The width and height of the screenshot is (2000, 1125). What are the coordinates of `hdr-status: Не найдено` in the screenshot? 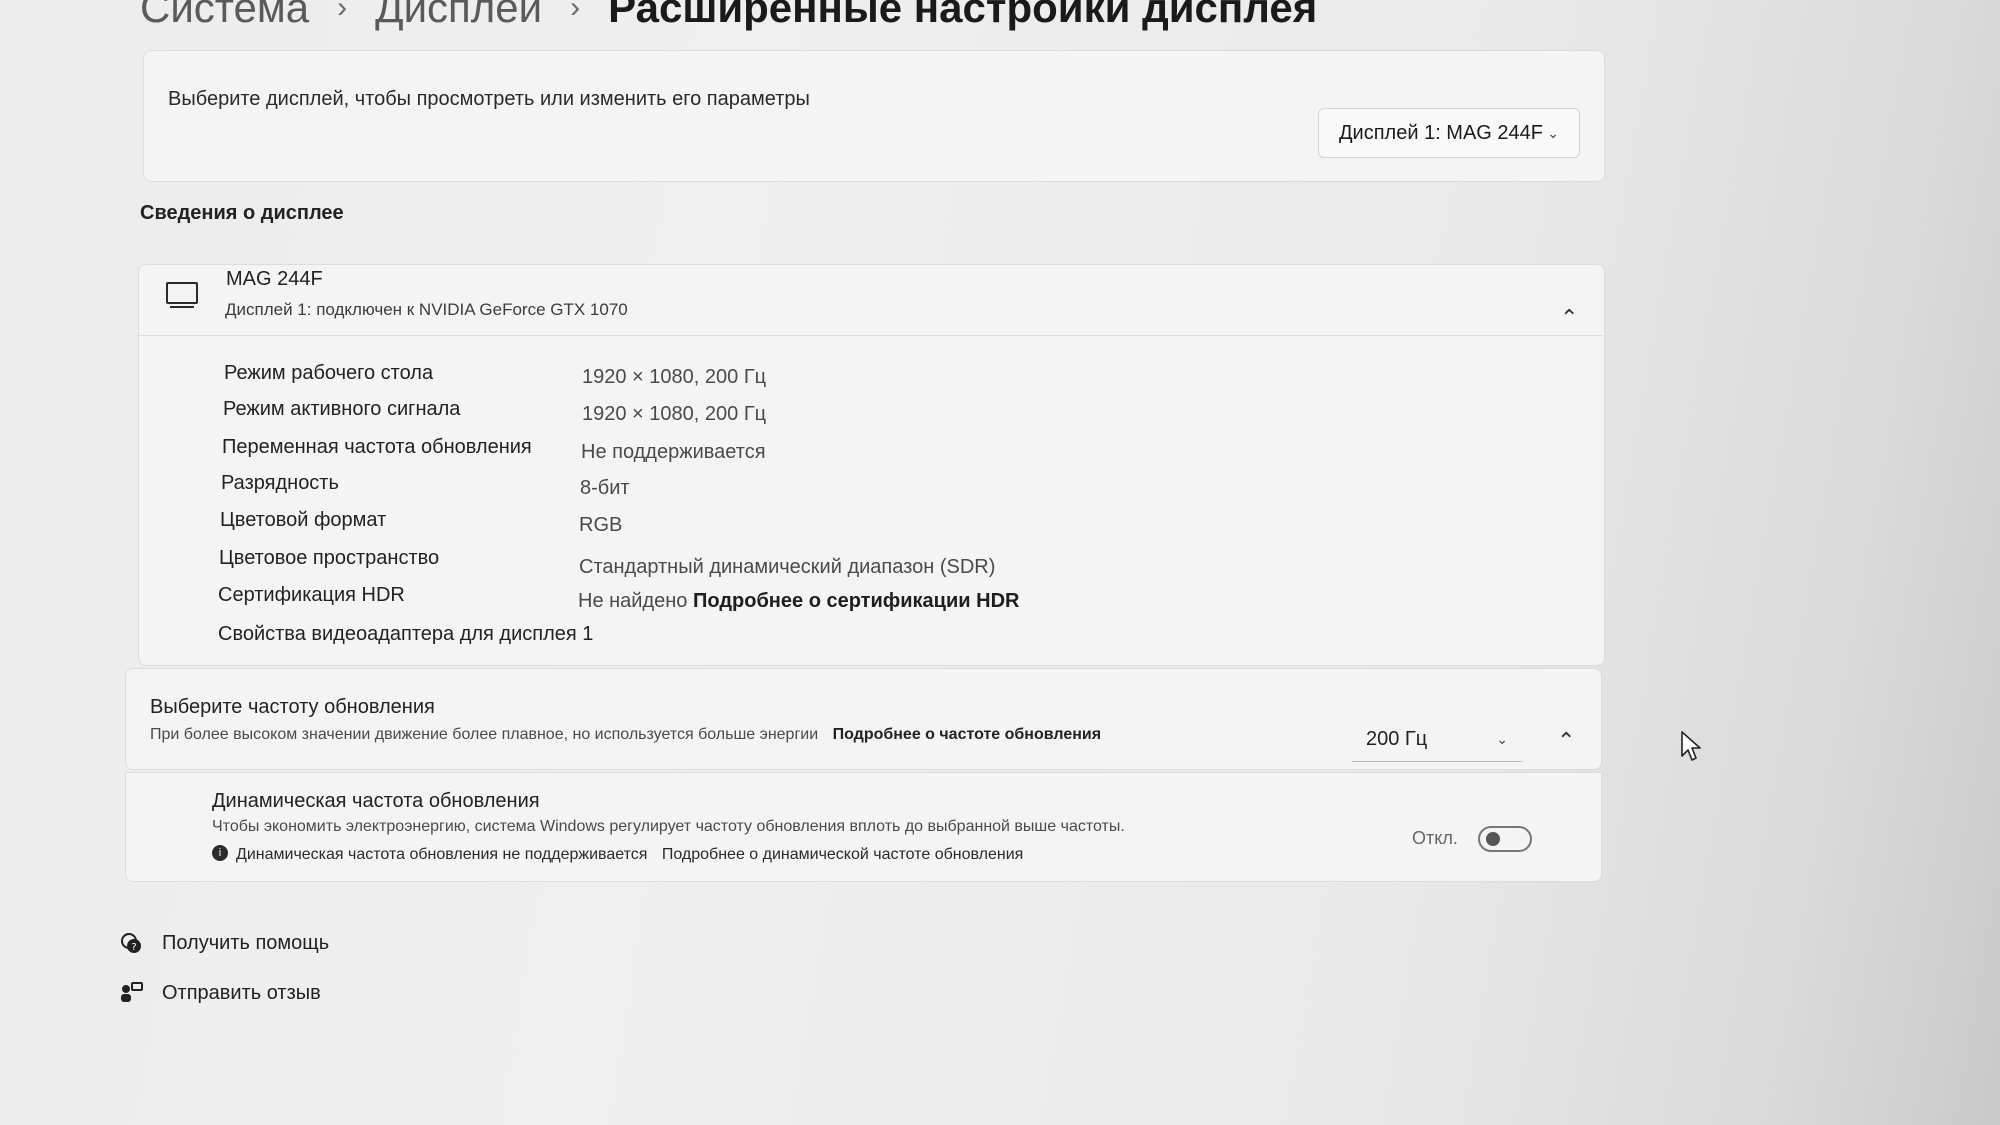 It's located at (633, 601).